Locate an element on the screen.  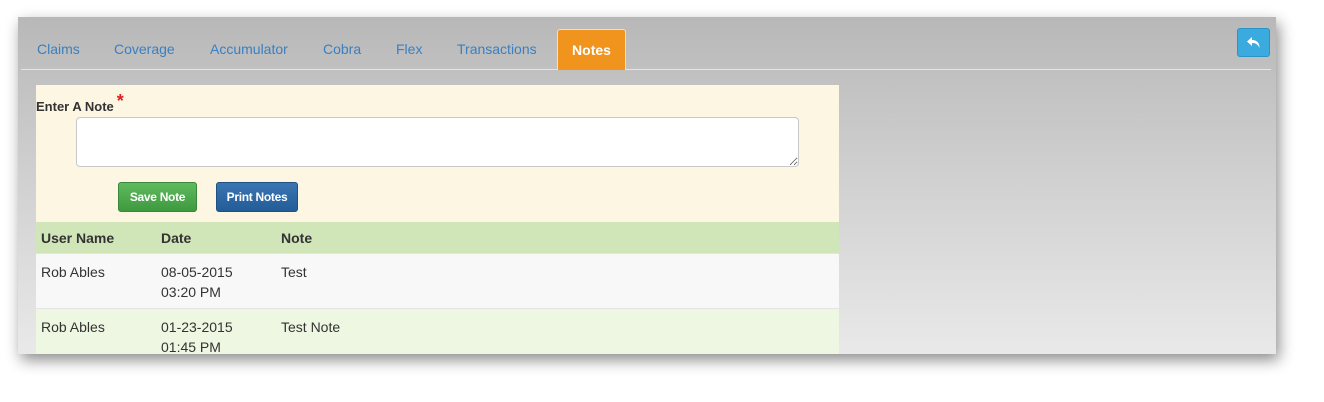
tab-coverage: Coverage is located at coordinates (144, 49).